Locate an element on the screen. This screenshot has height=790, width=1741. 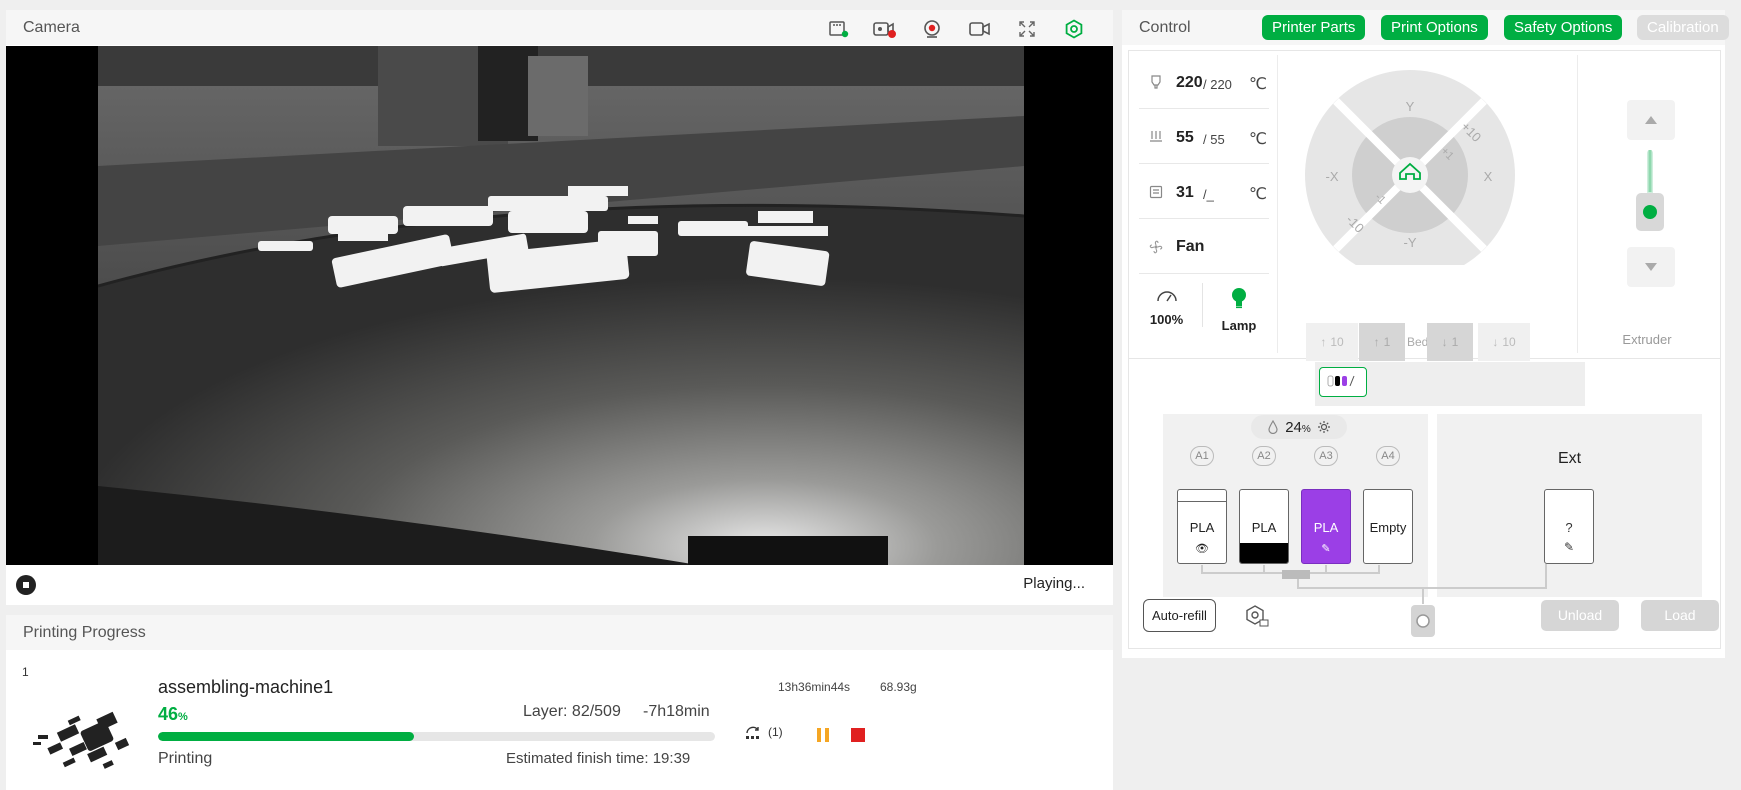
skip-count: (1) is located at coordinates (775, 732).